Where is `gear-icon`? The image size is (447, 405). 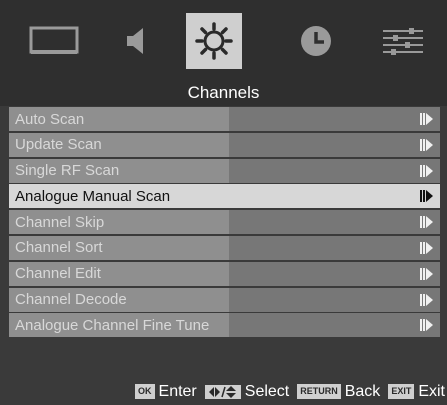
gear-icon is located at coordinates (214, 41).